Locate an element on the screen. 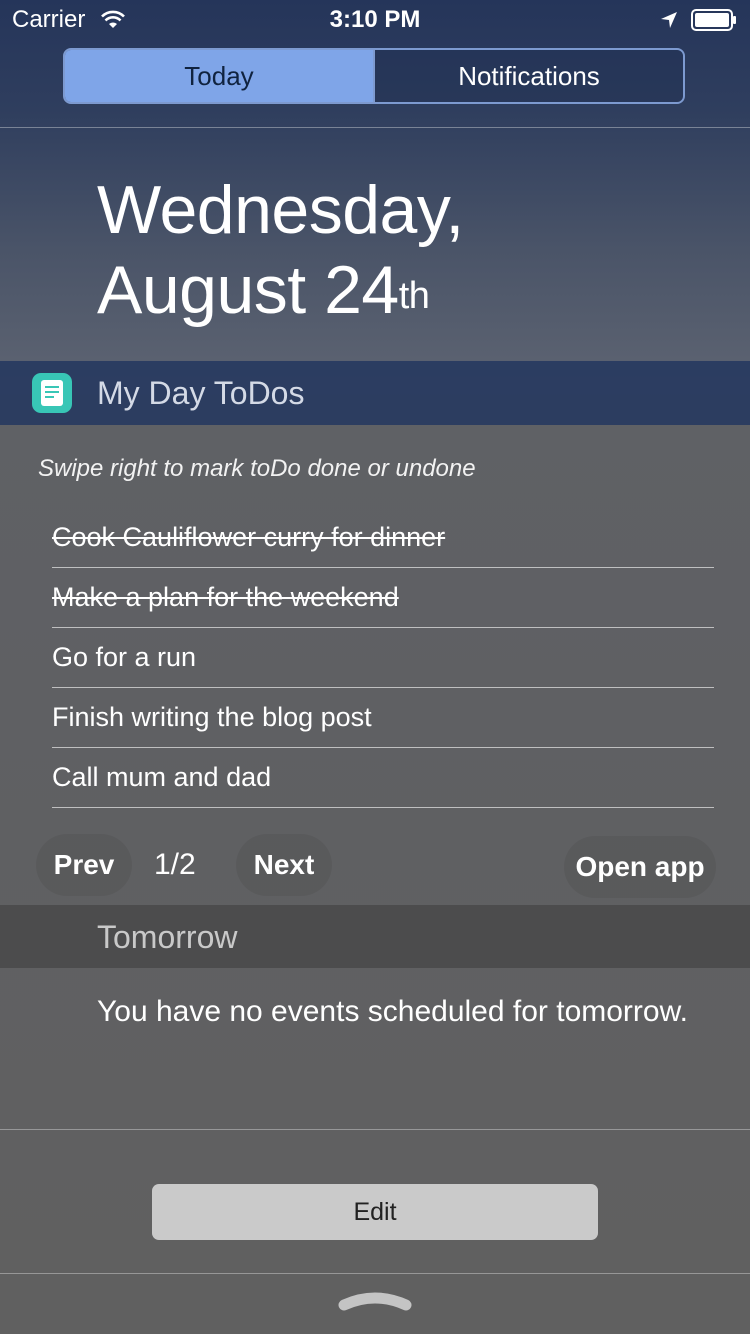 The width and height of the screenshot is (750, 1334). todo-item: Cook Cauliflower curry for dinner is located at coordinates (383, 538).